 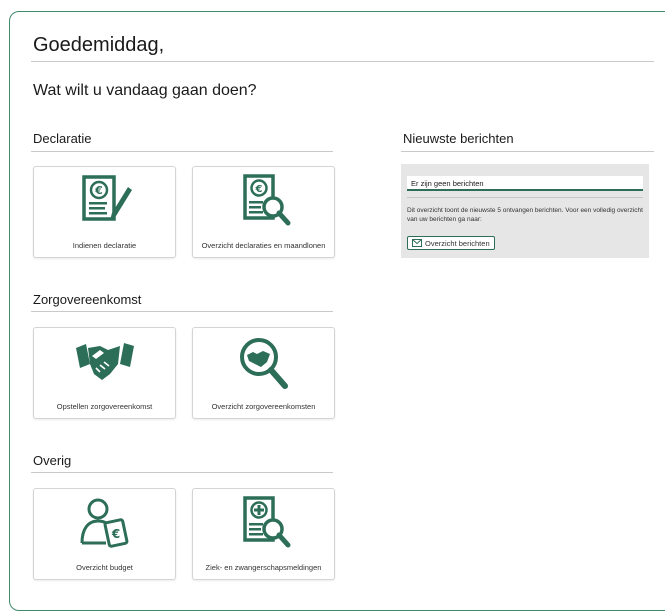 I want to click on news-empty-message: Er zijn geen berichten, so click(x=525, y=183).